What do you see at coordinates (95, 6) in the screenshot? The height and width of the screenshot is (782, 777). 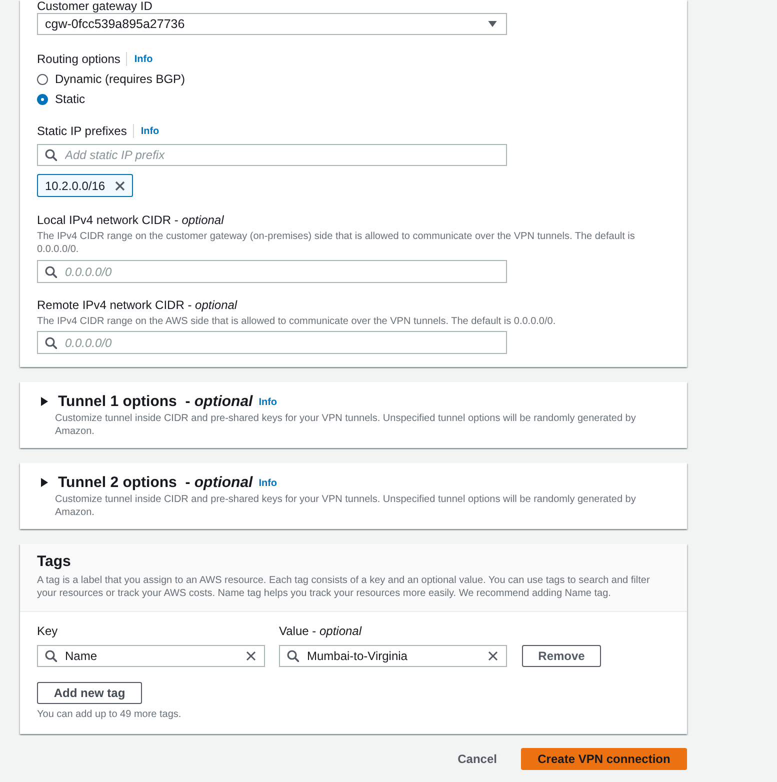 I see `field-label: Customer gateway ID` at bounding box center [95, 6].